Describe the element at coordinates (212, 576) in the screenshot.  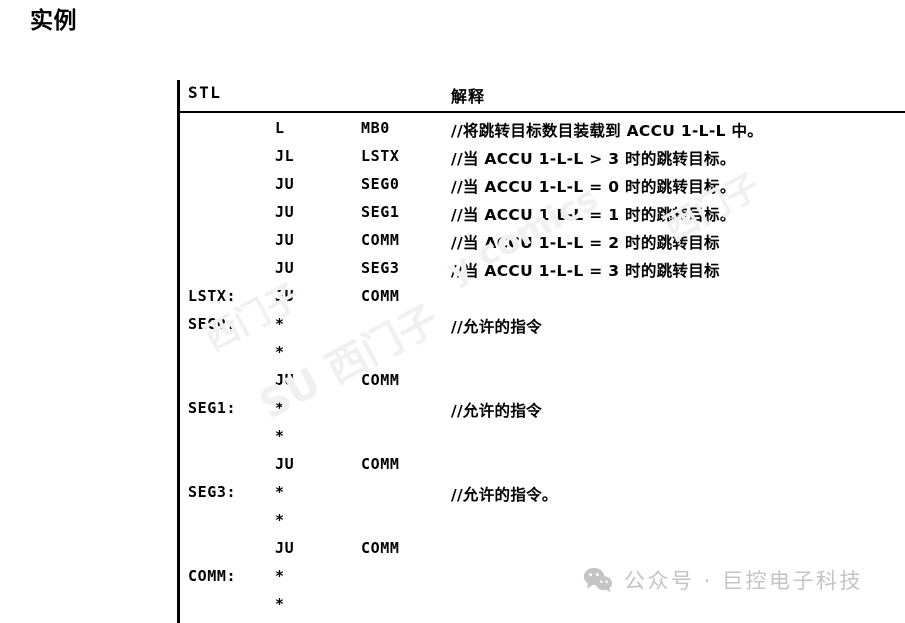
I see `cell-label: COMM:` at that location.